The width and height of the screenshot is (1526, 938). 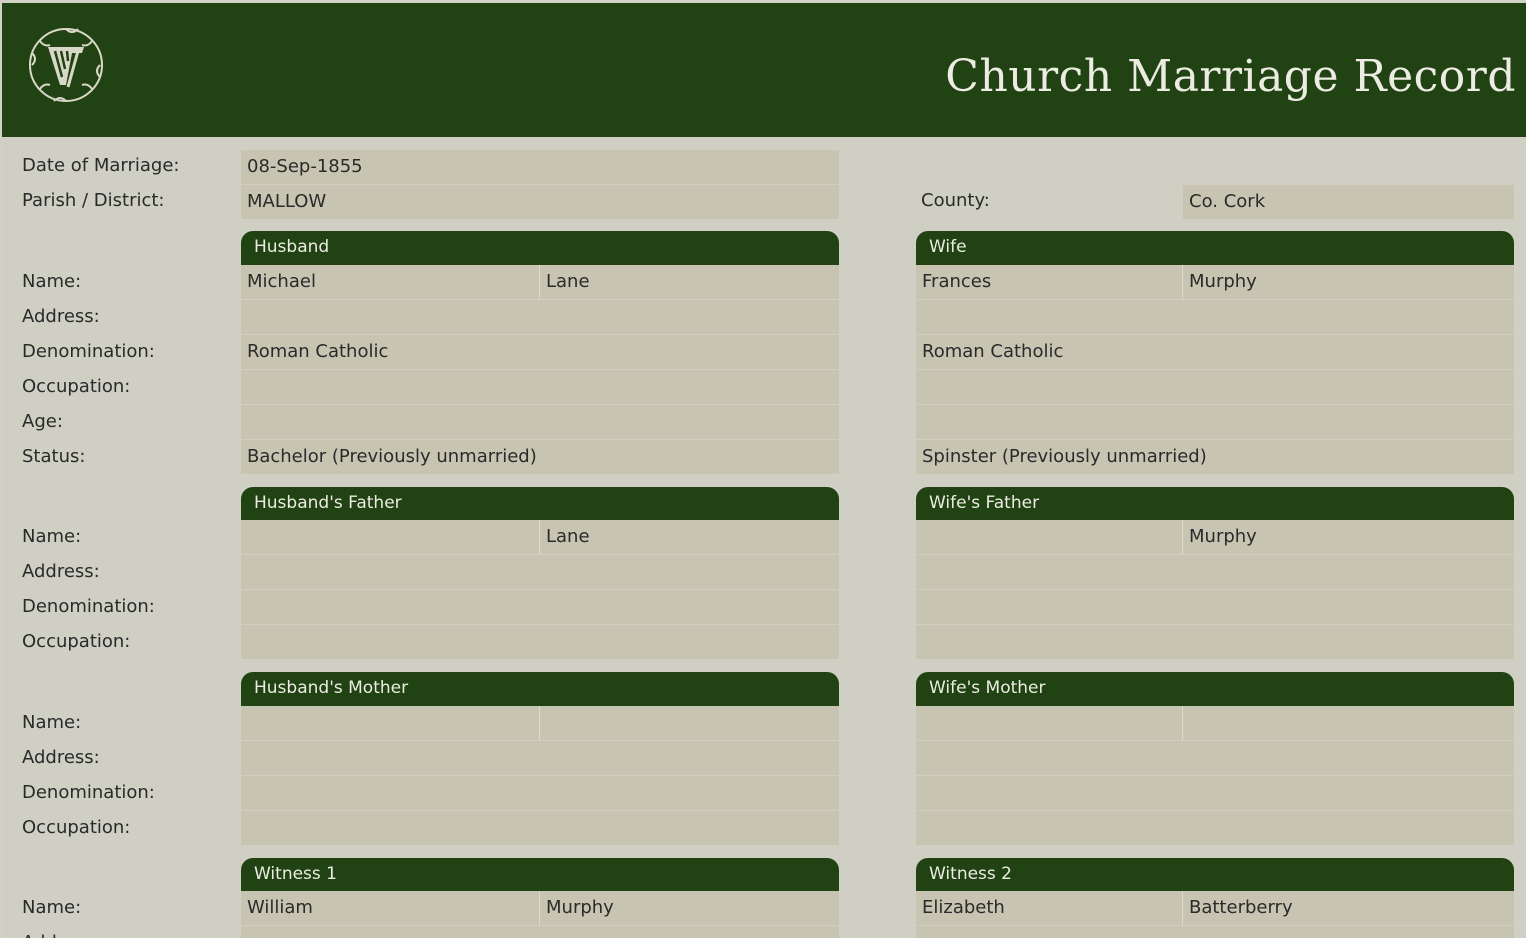 I want to click on husband-address-label: Address:, so click(x=61, y=316).